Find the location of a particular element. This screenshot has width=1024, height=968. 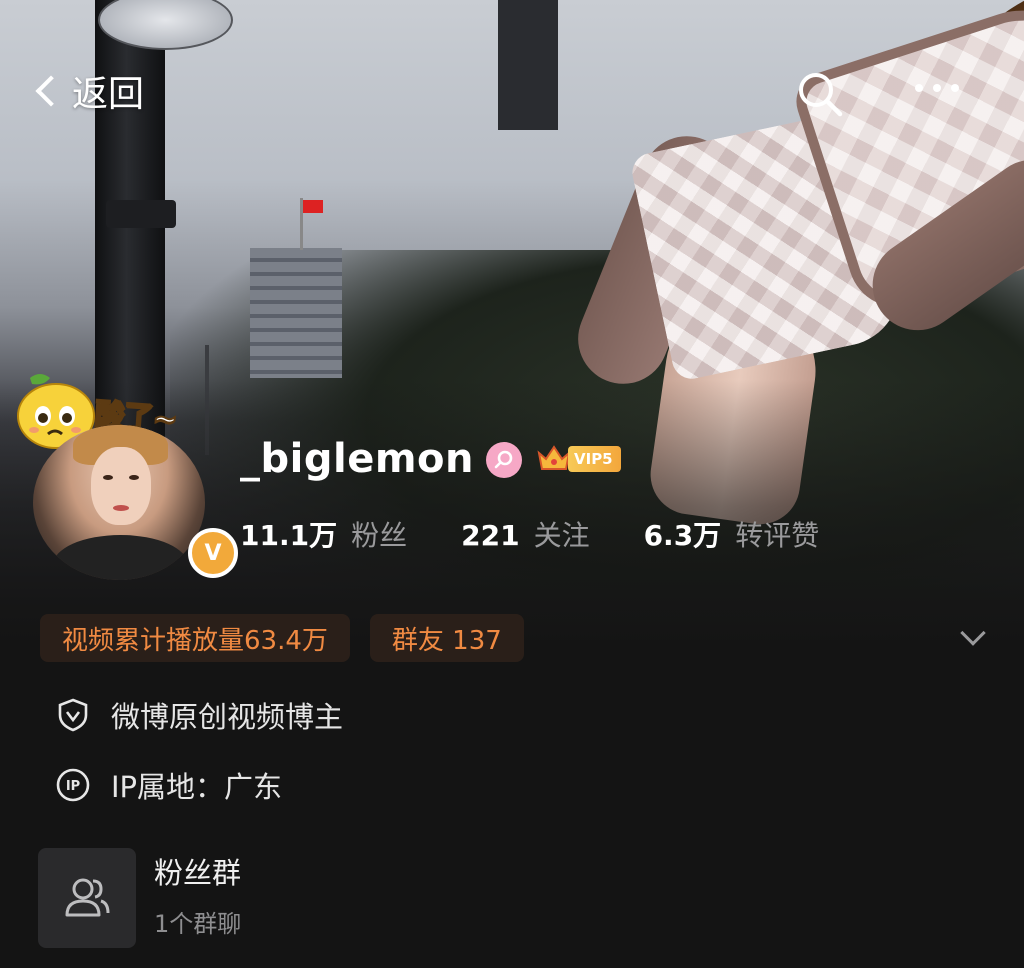

vip-level-label: VIP5 is located at coordinates (593, 459).